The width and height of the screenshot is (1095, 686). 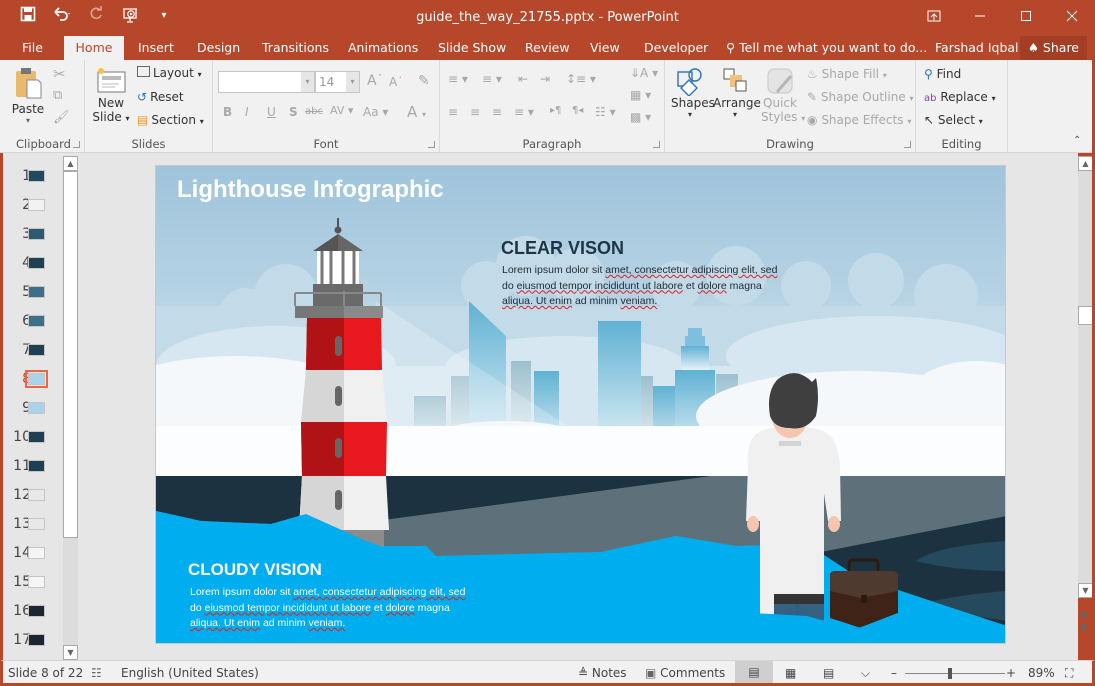 What do you see at coordinates (34, 466) in the screenshot?
I see `slide-thumbnail: 11` at bounding box center [34, 466].